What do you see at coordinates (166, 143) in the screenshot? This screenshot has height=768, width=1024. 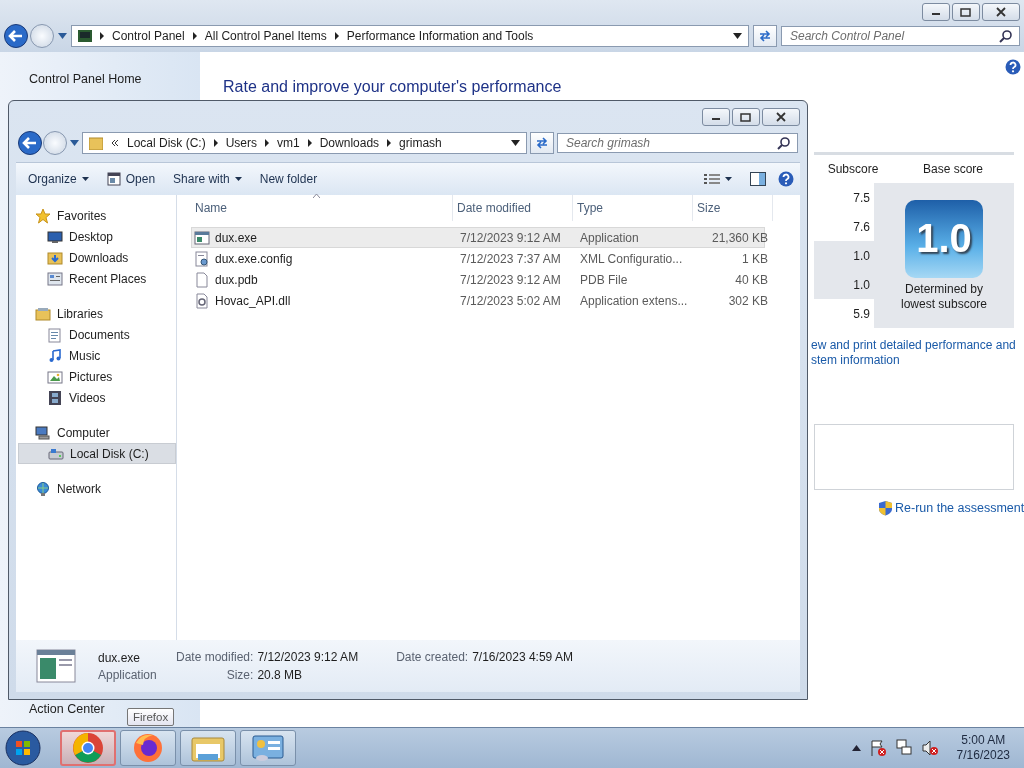 I see `breadcrumb-item: Local Disk (C:)` at bounding box center [166, 143].